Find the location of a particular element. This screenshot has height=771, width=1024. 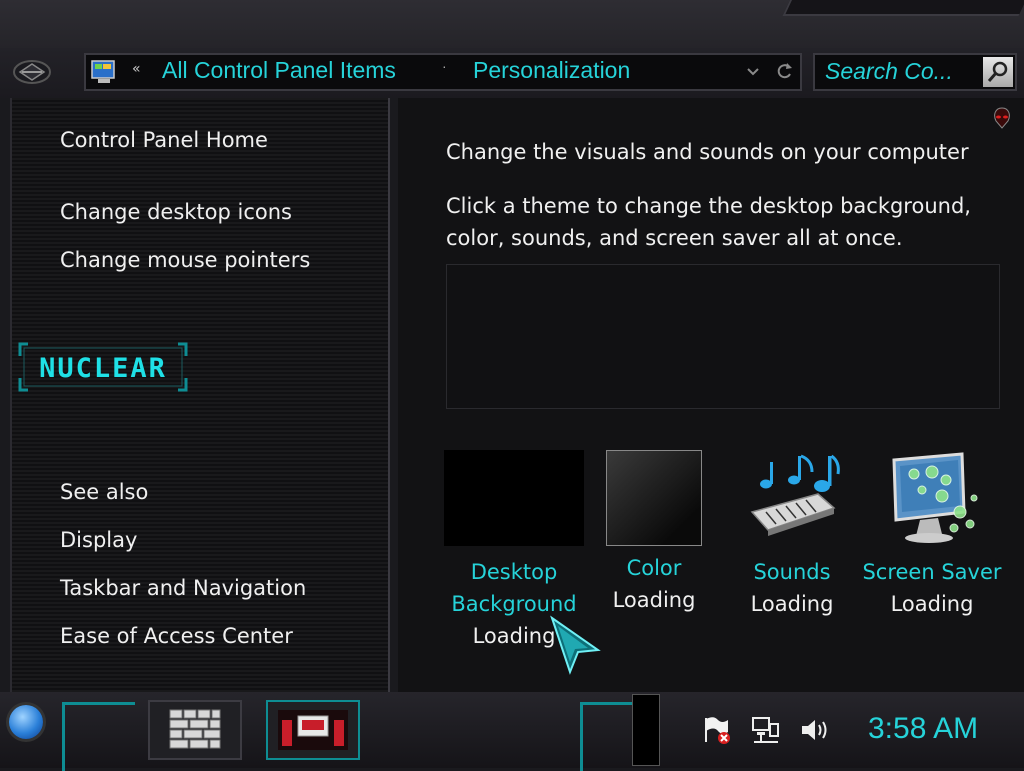

search-icon is located at coordinates (997, 71).